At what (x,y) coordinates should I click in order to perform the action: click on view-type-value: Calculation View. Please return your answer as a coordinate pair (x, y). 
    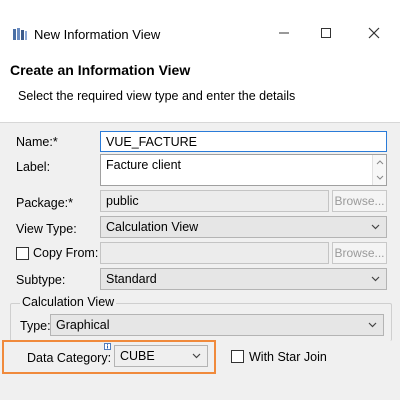
    Looking at the image, I should click on (152, 227).